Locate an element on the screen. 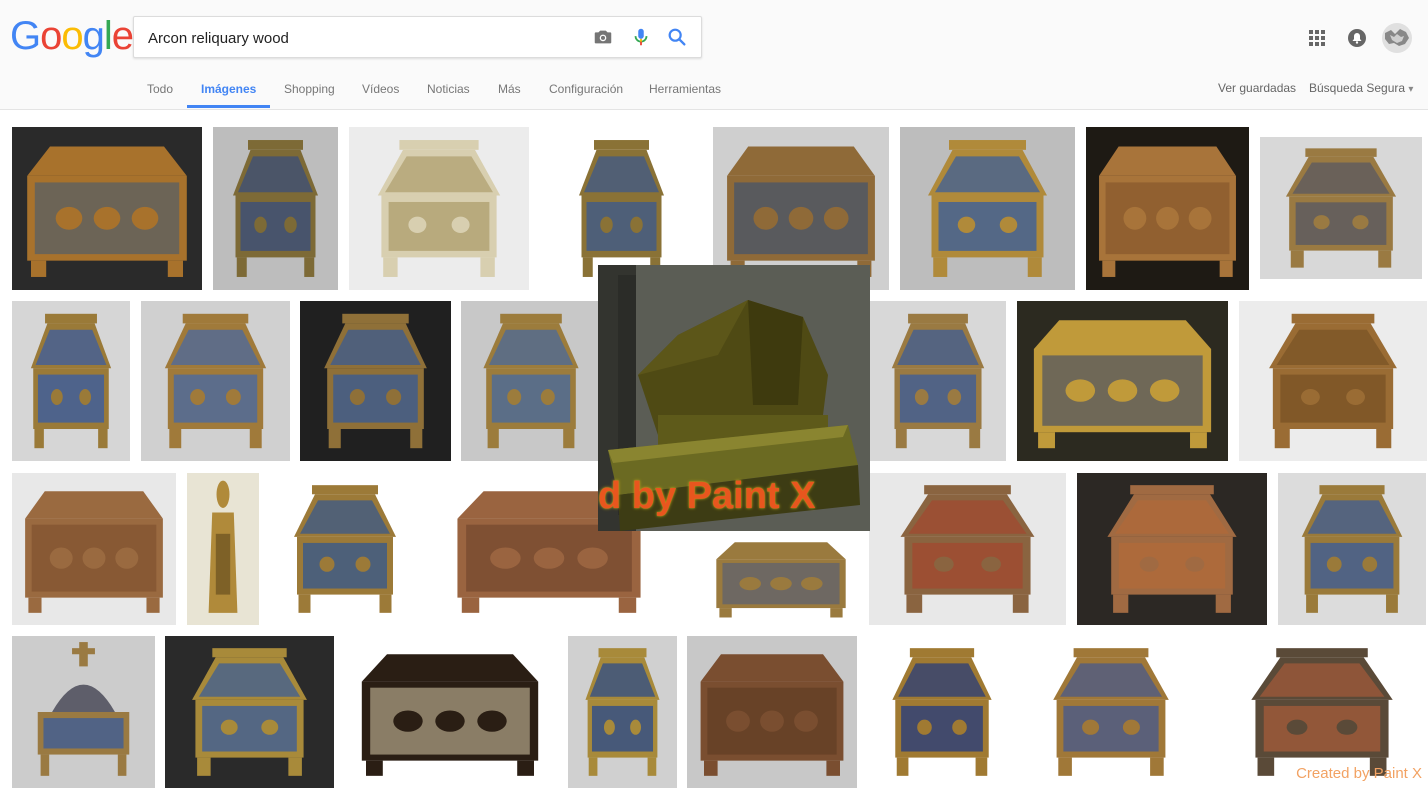 This screenshot has width=1428, height=788. chevron-down-icon: ▾ is located at coordinates (1411, 89).